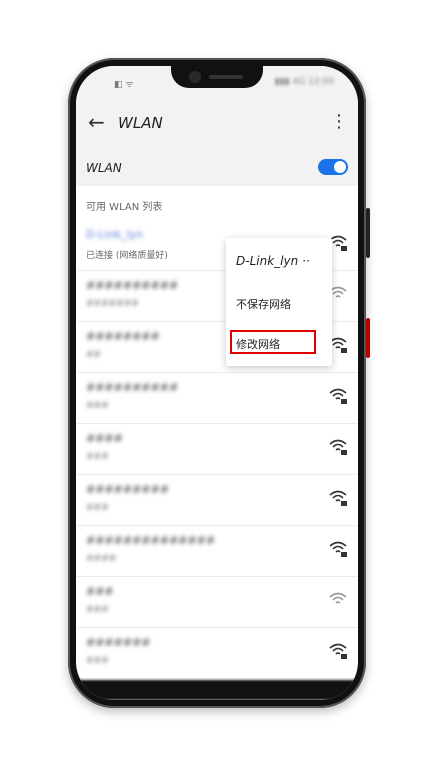  Describe the element at coordinates (104, 438) in the screenshot. I see `network-name: ####` at that location.